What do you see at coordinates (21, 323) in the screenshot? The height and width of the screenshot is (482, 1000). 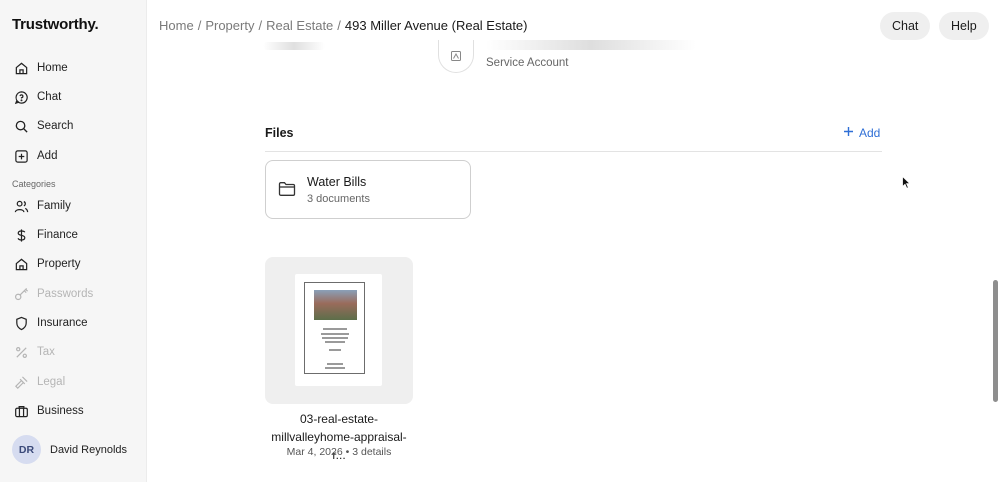 I see `shield-icon` at bounding box center [21, 323].